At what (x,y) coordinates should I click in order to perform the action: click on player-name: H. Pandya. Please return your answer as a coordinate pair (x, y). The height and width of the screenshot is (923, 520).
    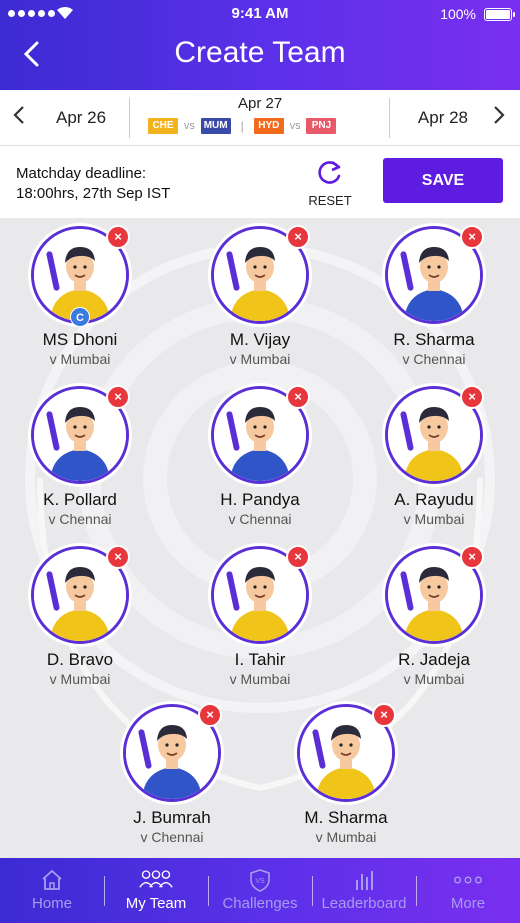
    Looking at the image, I should click on (260, 499).